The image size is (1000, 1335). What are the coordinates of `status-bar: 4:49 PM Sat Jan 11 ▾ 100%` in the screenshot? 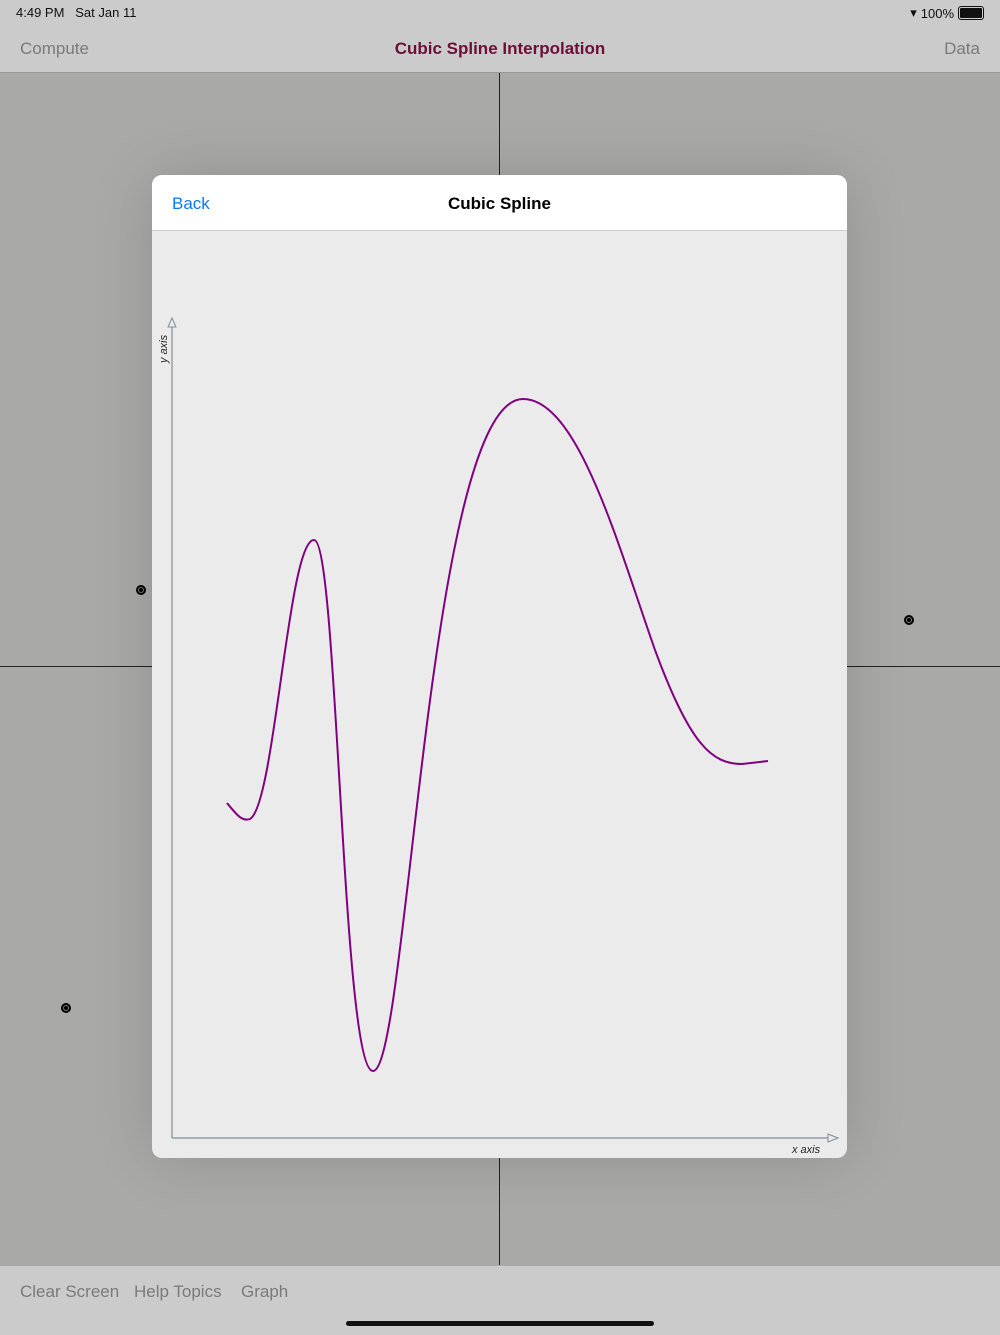 It's located at (500, 12).